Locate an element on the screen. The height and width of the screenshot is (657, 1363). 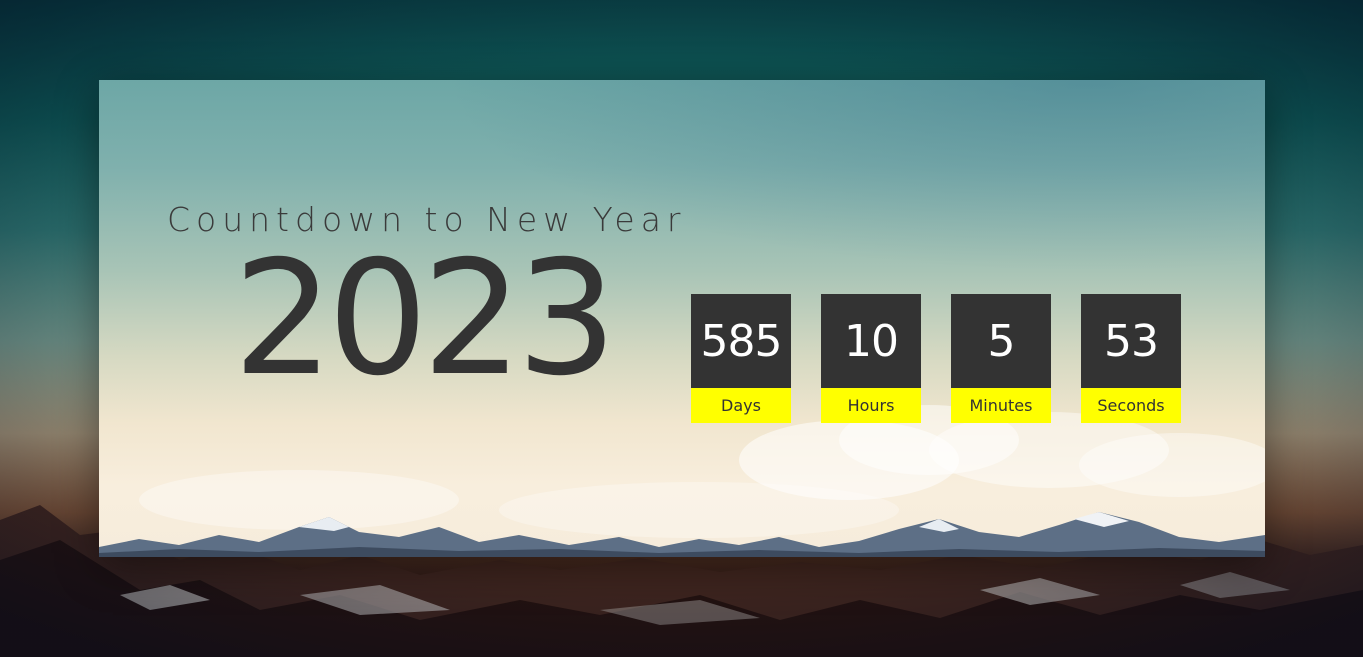
card-mountains is located at coordinates (682, 534).